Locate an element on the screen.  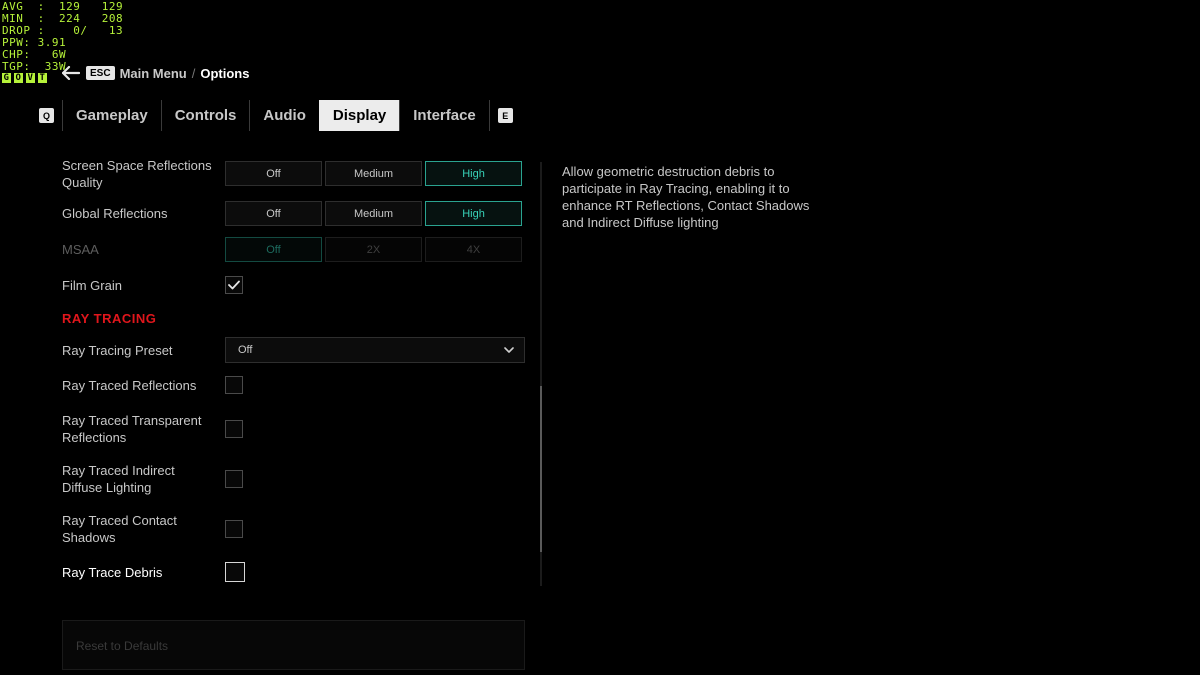
overlay-flags: G O V T is located at coordinates (62, 78).